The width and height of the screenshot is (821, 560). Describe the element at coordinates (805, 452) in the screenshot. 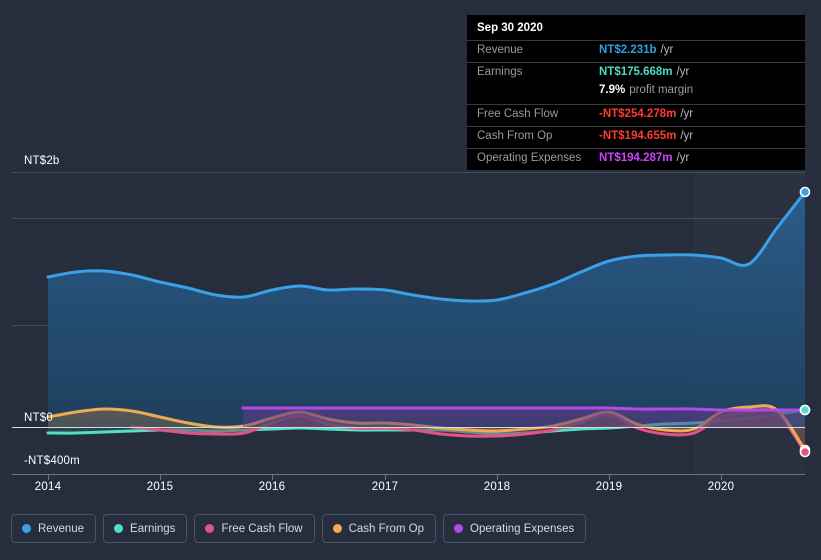

I see `end-marker-free-cash-flow` at that location.